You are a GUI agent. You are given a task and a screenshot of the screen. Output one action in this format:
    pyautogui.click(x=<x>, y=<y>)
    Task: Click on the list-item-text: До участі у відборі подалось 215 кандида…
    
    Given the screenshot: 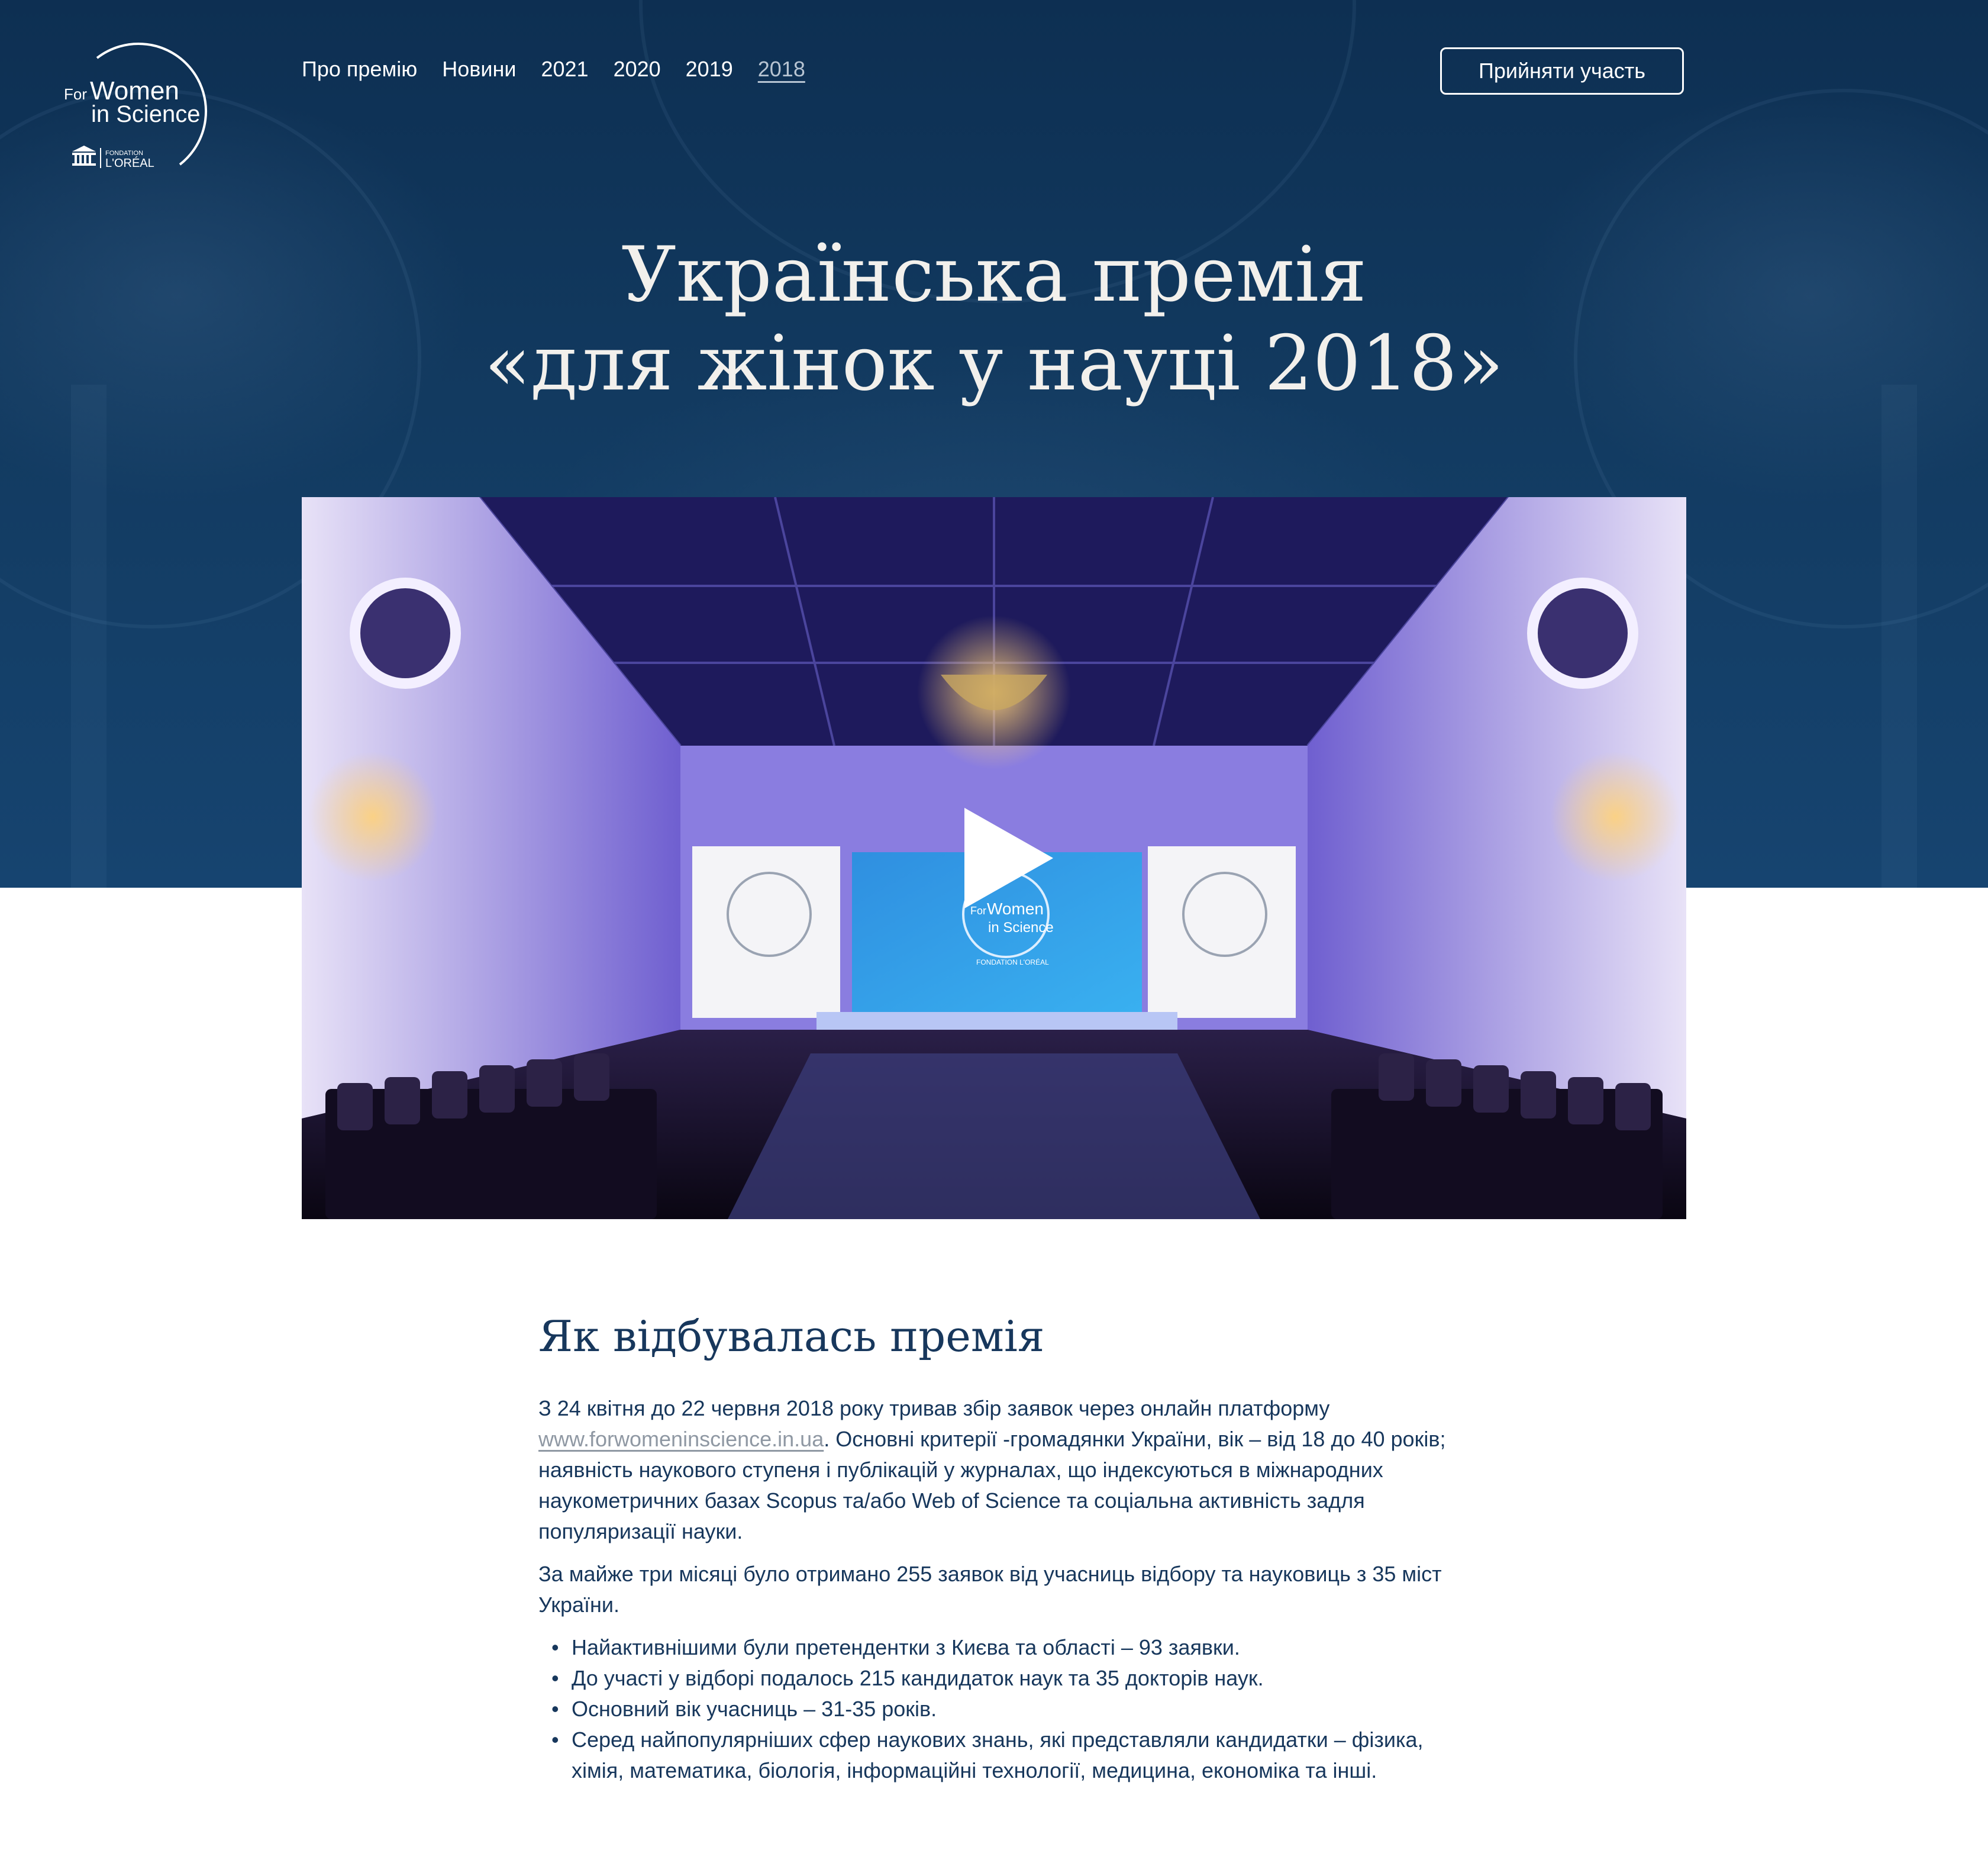 What is the action you would take?
    pyautogui.click(x=918, y=1678)
    